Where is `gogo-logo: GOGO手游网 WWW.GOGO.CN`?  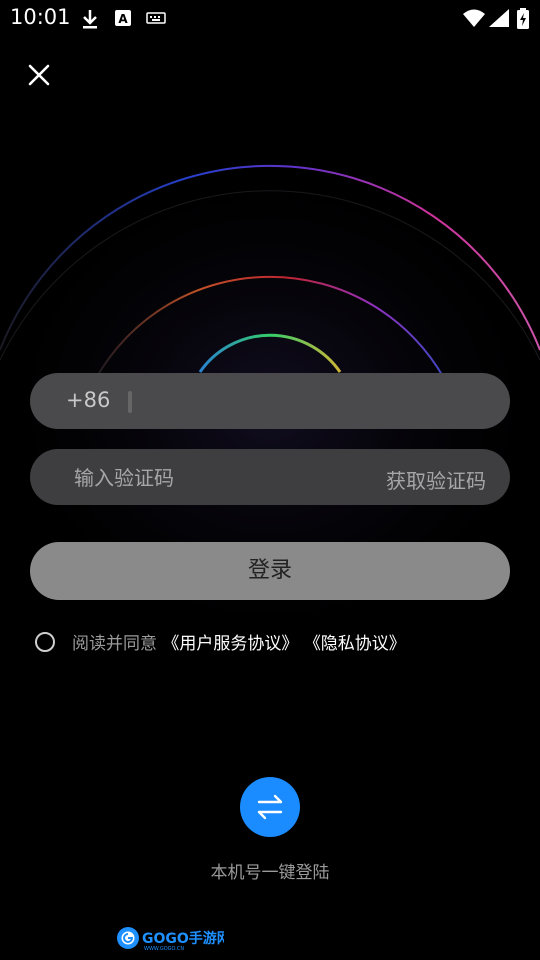 gogo-logo: GOGO手游网 WWW.GOGO.CN is located at coordinates (170, 939).